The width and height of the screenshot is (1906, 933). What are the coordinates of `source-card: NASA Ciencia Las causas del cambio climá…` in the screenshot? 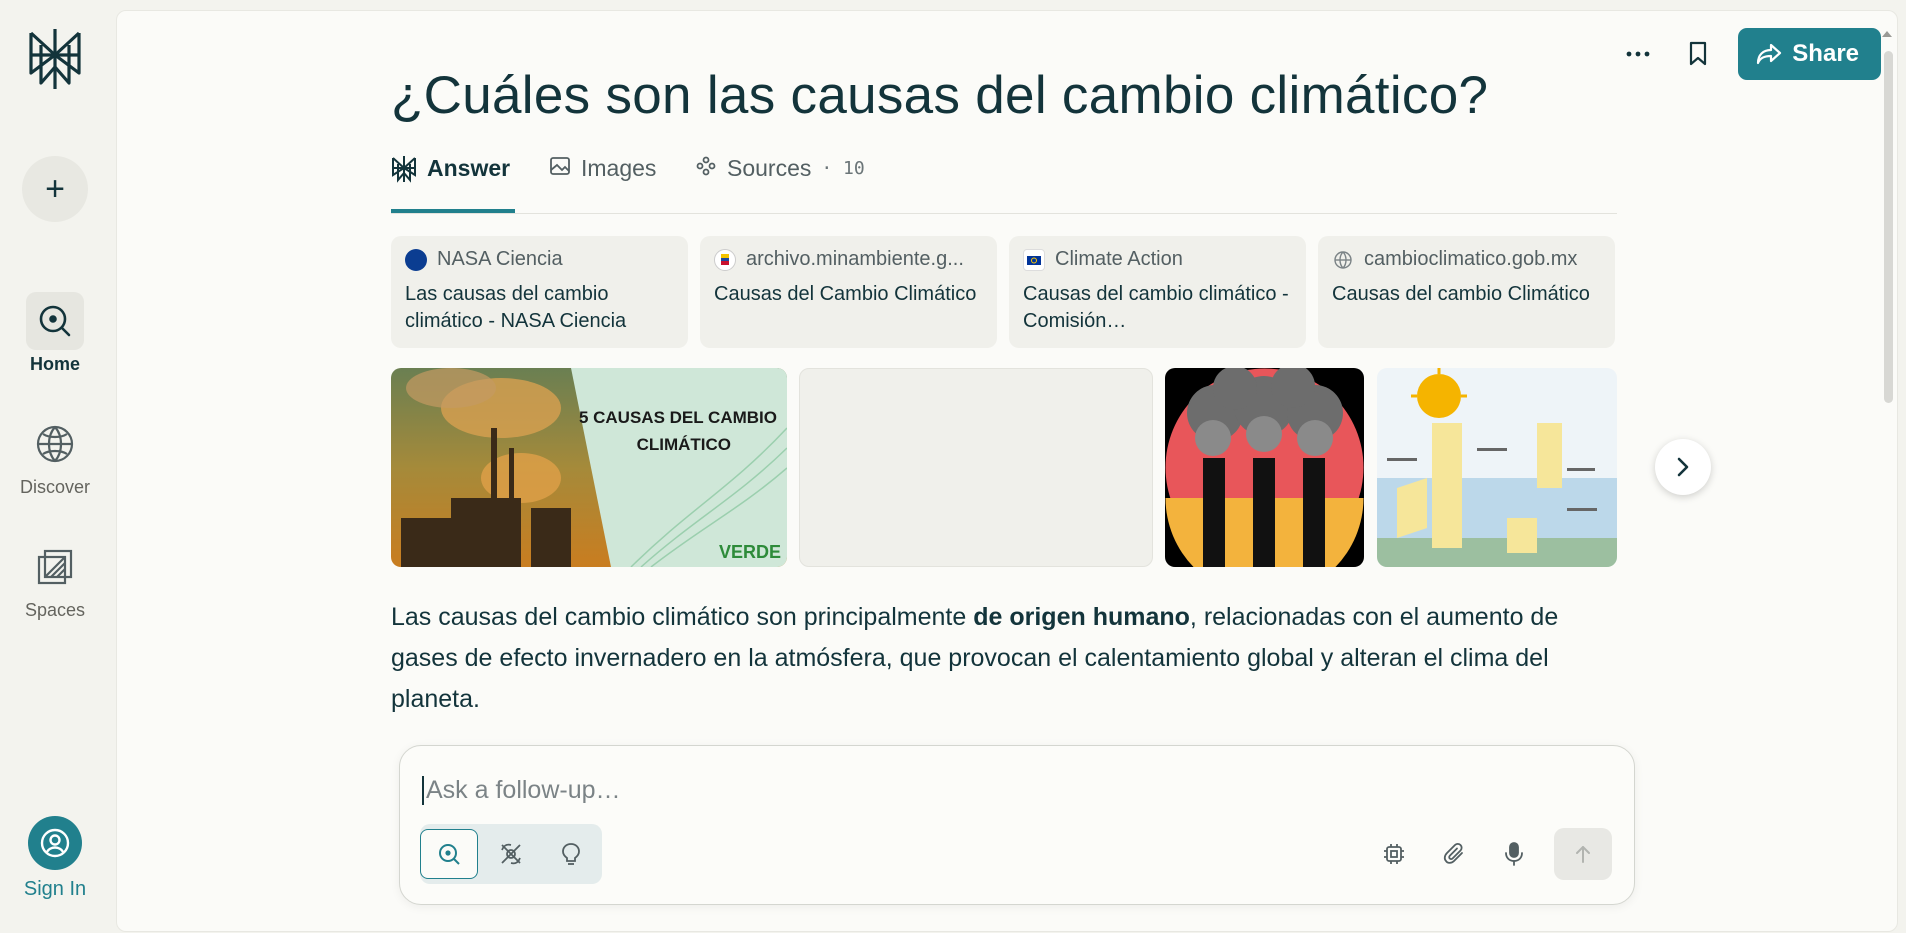 It's located at (539, 292).